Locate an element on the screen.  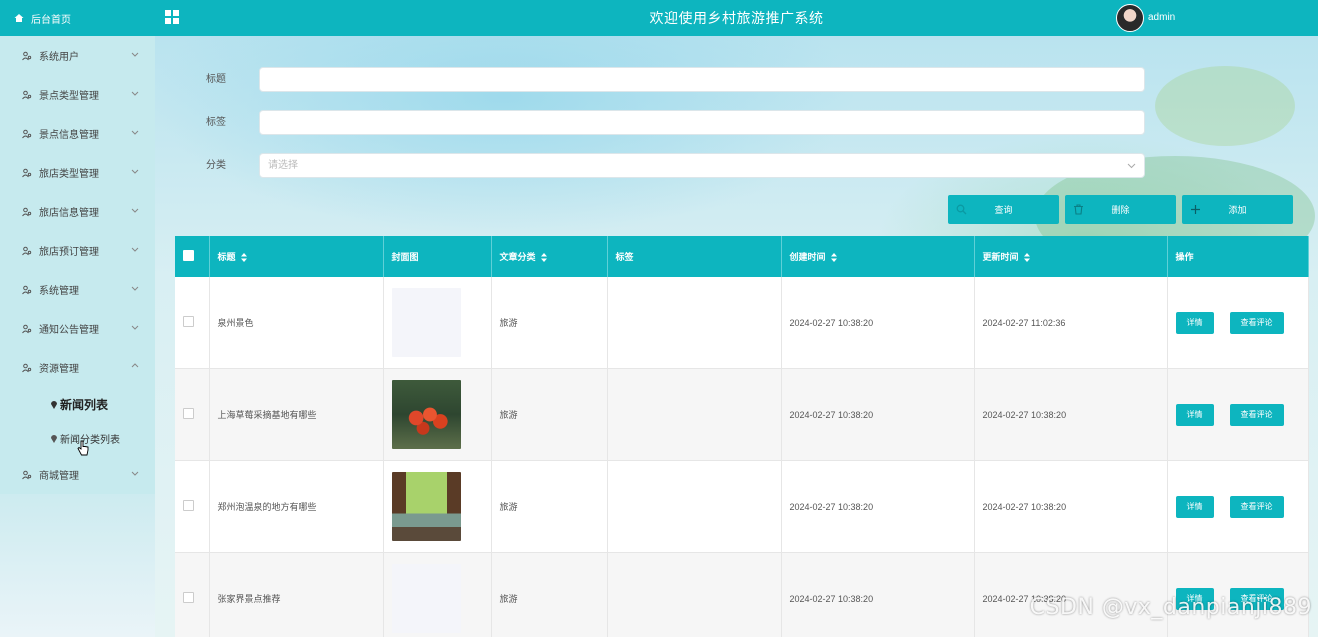
sidebar-item-system-users: 系统用户 is located at coordinates (77, 55).